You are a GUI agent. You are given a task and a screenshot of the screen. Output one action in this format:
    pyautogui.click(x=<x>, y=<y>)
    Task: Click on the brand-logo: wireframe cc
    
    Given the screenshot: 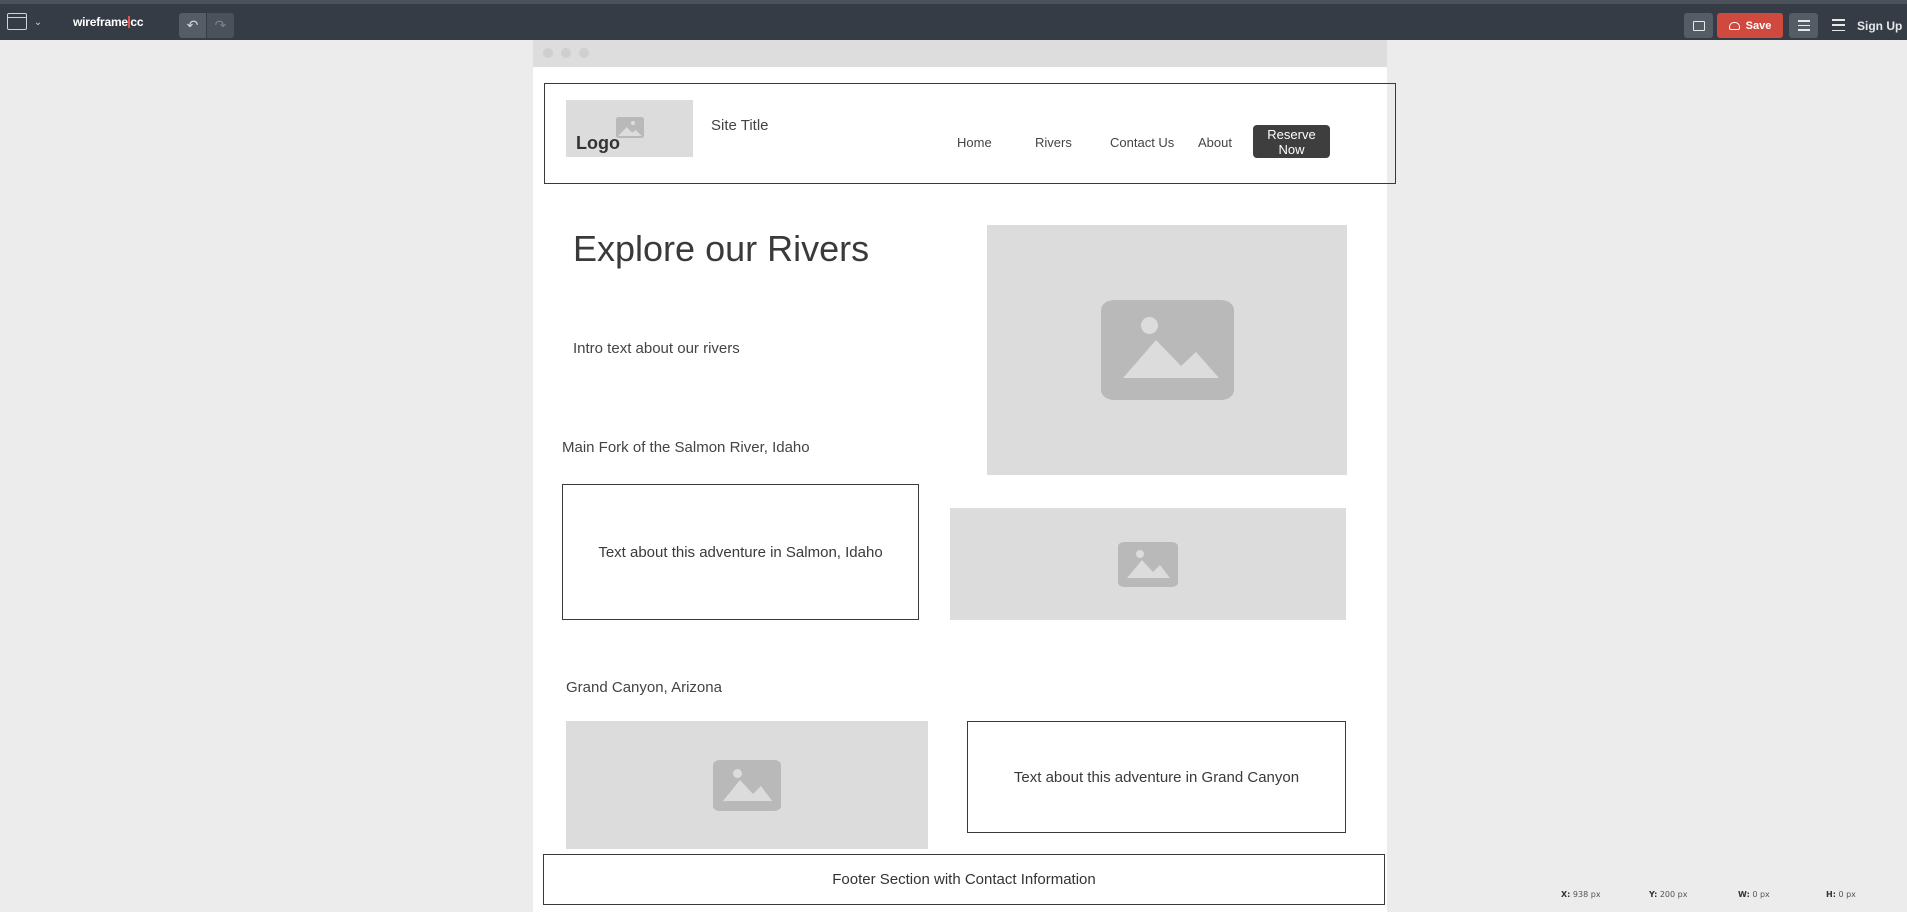 What is the action you would take?
    pyautogui.click(x=108, y=22)
    